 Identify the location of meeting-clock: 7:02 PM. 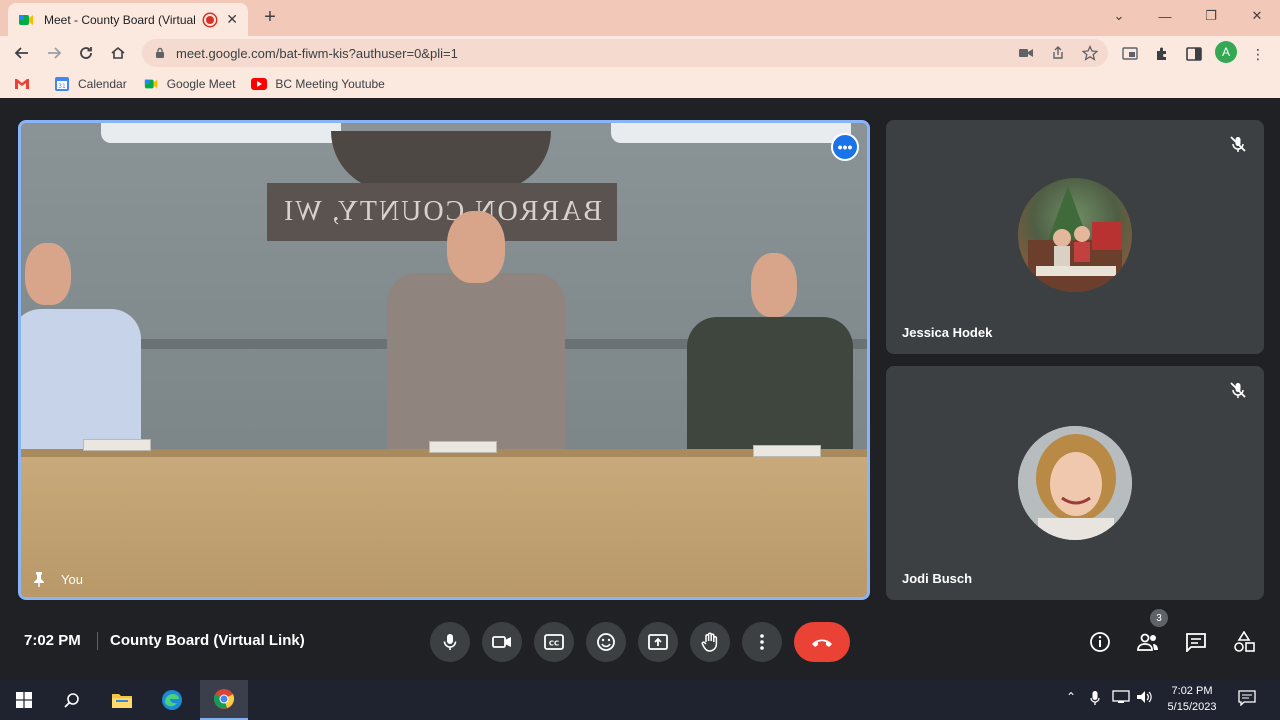
(52, 640).